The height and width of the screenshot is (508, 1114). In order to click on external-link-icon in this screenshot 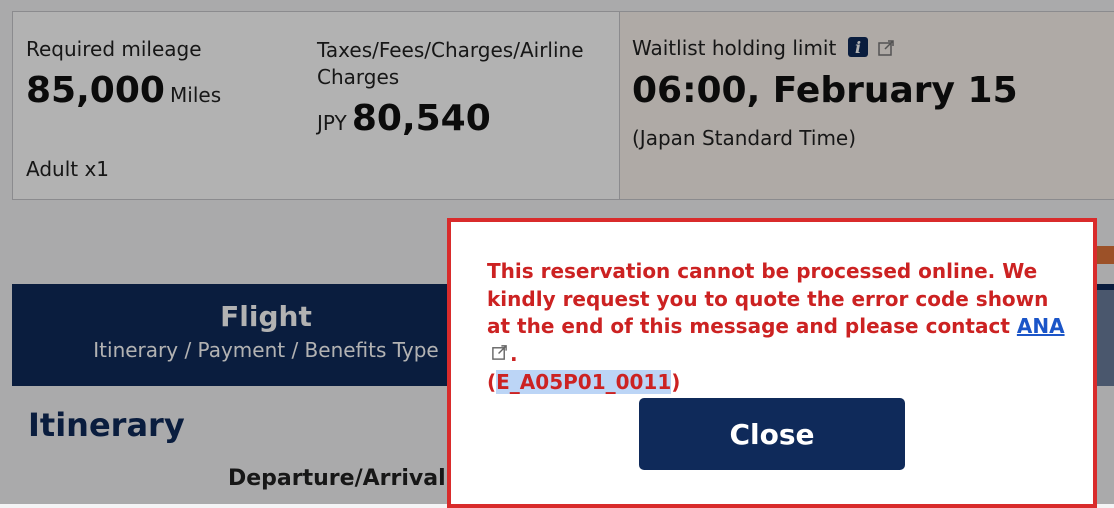, I will do `click(499, 355)`.